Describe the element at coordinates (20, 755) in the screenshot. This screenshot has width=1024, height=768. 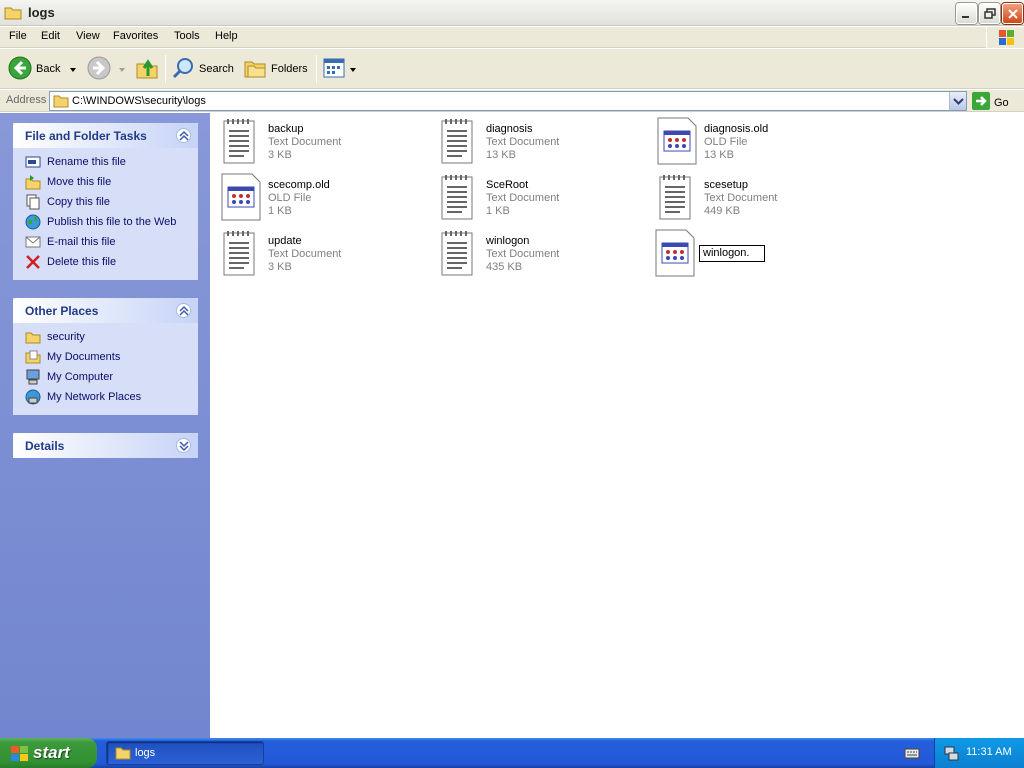
I see `windows-flag-icon` at that location.